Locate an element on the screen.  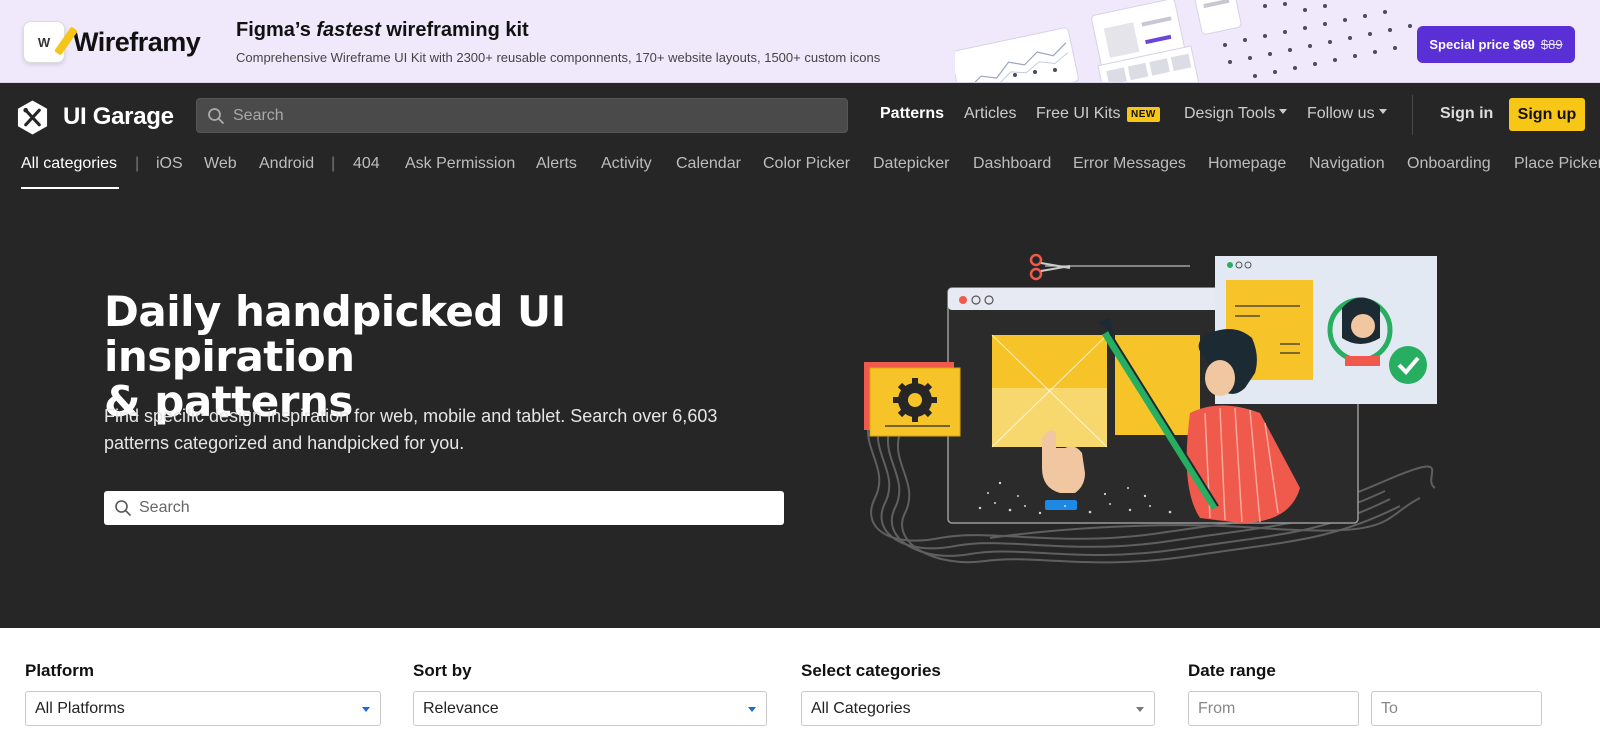
nav-divider is located at coordinates (1412, 115).